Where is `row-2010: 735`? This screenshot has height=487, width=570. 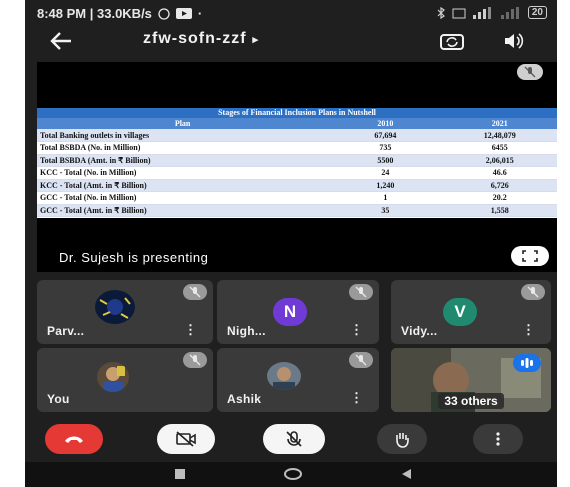 row-2010: 735 is located at coordinates (385, 148).